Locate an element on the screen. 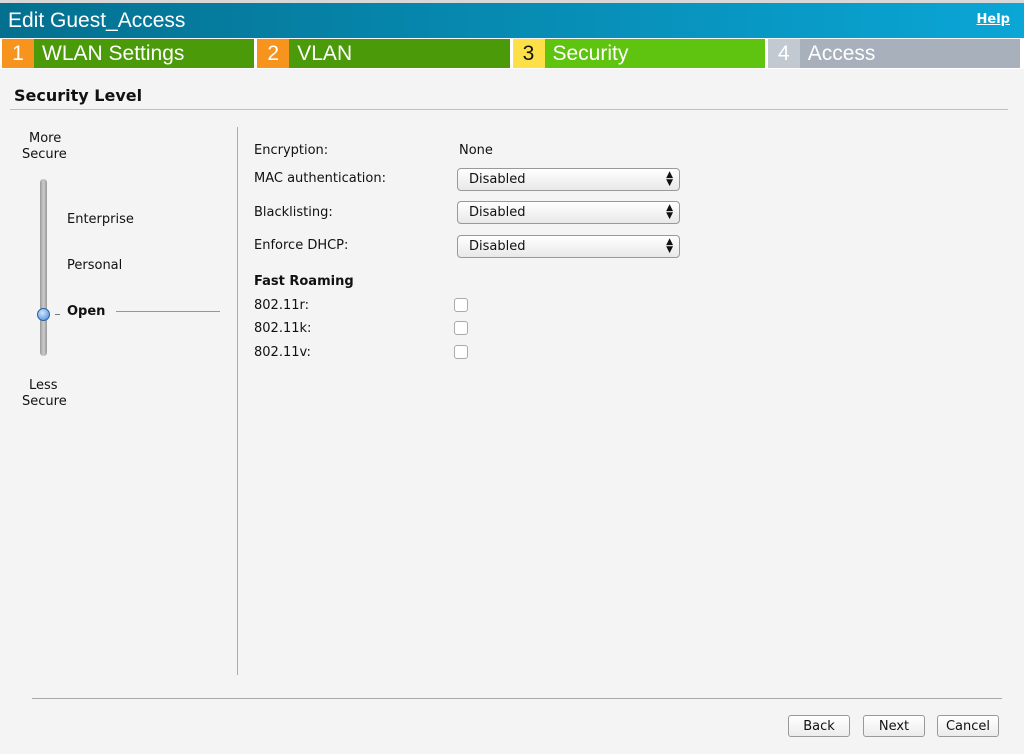 The width and height of the screenshot is (1024, 754). encryption-label: Encryption: is located at coordinates (291, 150).